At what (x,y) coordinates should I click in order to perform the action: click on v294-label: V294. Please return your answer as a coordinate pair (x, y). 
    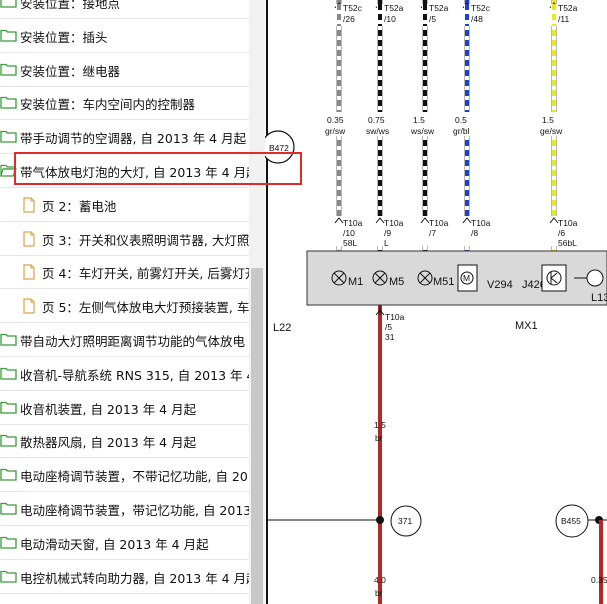
    Looking at the image, I should click on (500, 285).